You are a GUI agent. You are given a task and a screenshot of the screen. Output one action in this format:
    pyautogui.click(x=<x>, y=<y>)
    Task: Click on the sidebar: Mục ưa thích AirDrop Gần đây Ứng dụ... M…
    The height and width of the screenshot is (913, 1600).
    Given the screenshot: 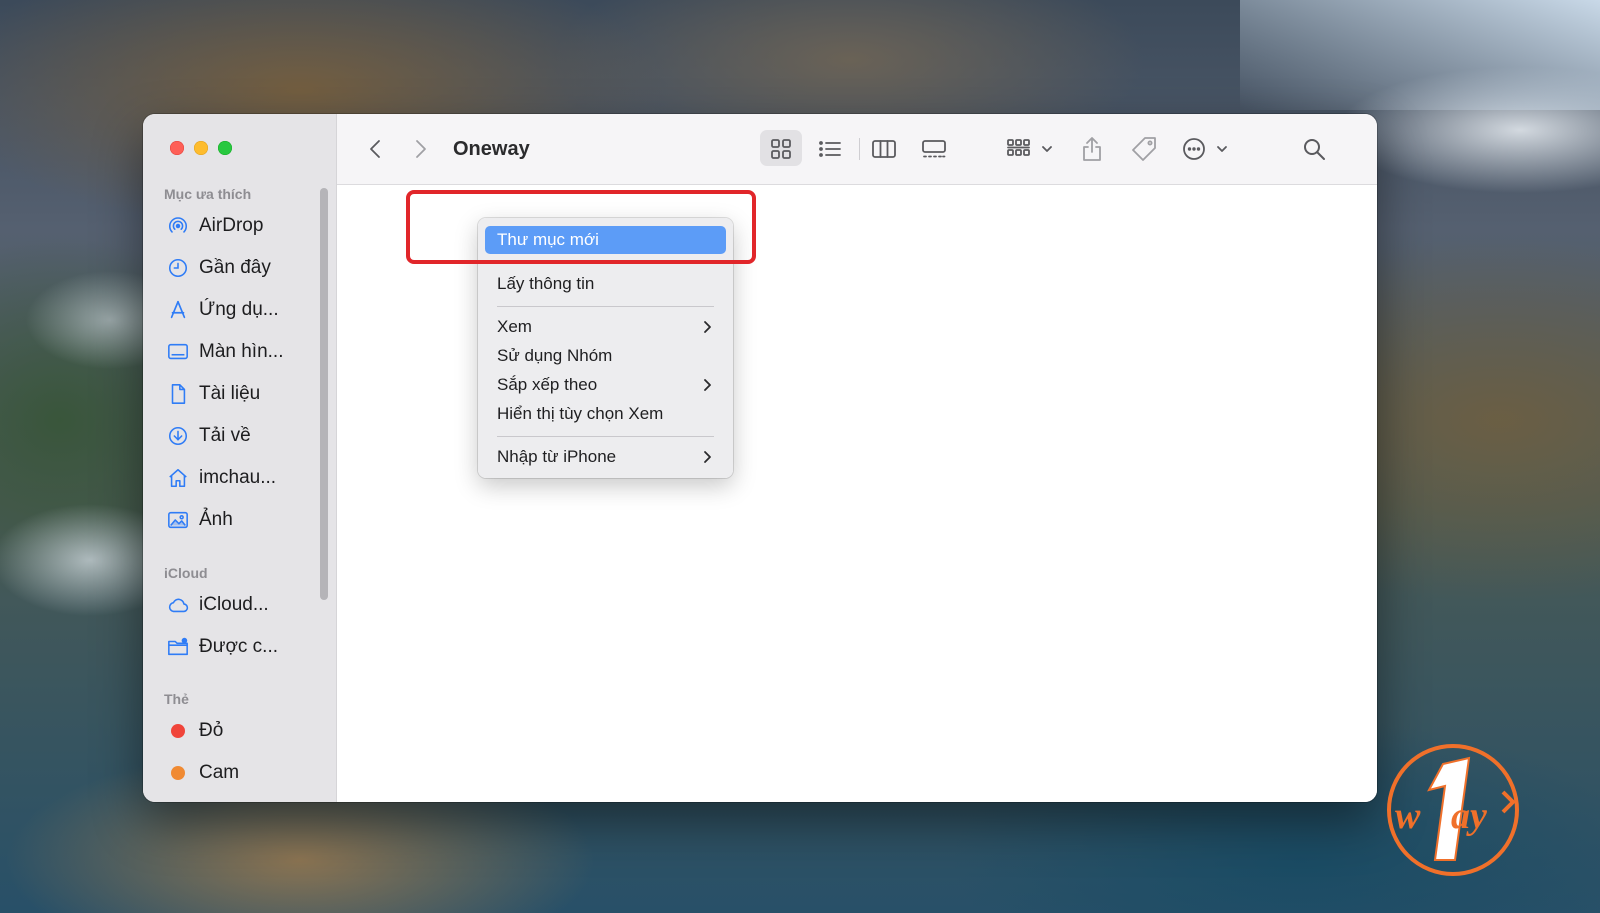 What is the action you would take?
    pyautogui.click(x=240, y=458)
    